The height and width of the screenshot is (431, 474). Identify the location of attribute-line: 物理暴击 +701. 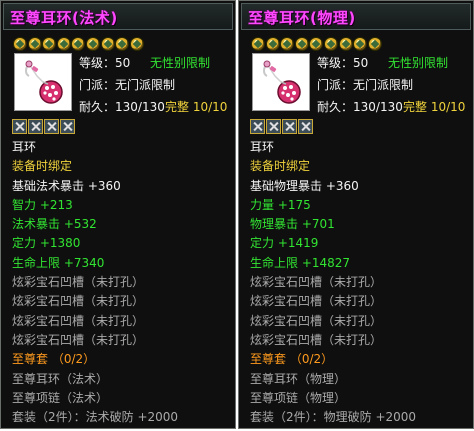
(292, 224).